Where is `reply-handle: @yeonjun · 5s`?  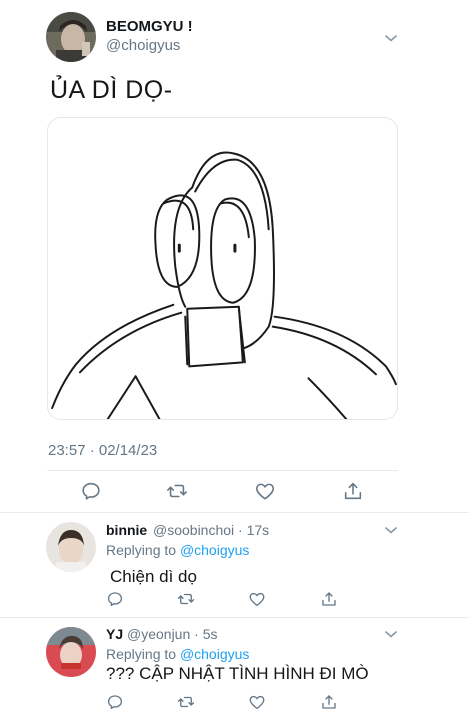
reply-handle: @yeonjun · 5s is located at coordinates (172, 634).